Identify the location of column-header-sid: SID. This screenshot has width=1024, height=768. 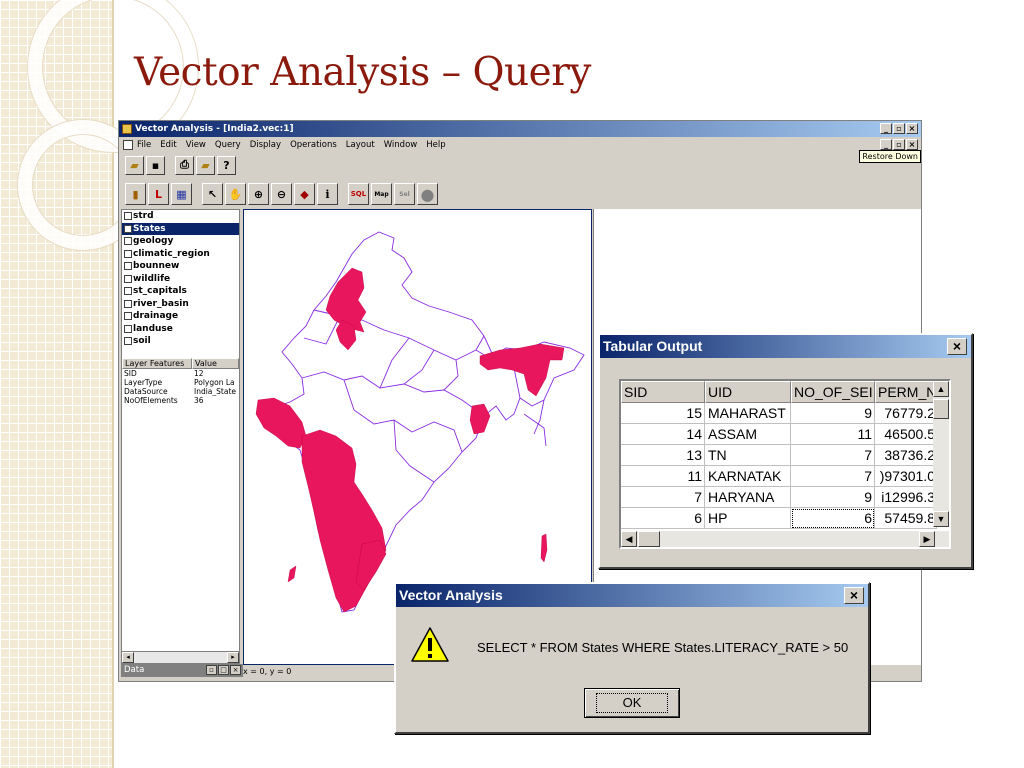
(663, 392).